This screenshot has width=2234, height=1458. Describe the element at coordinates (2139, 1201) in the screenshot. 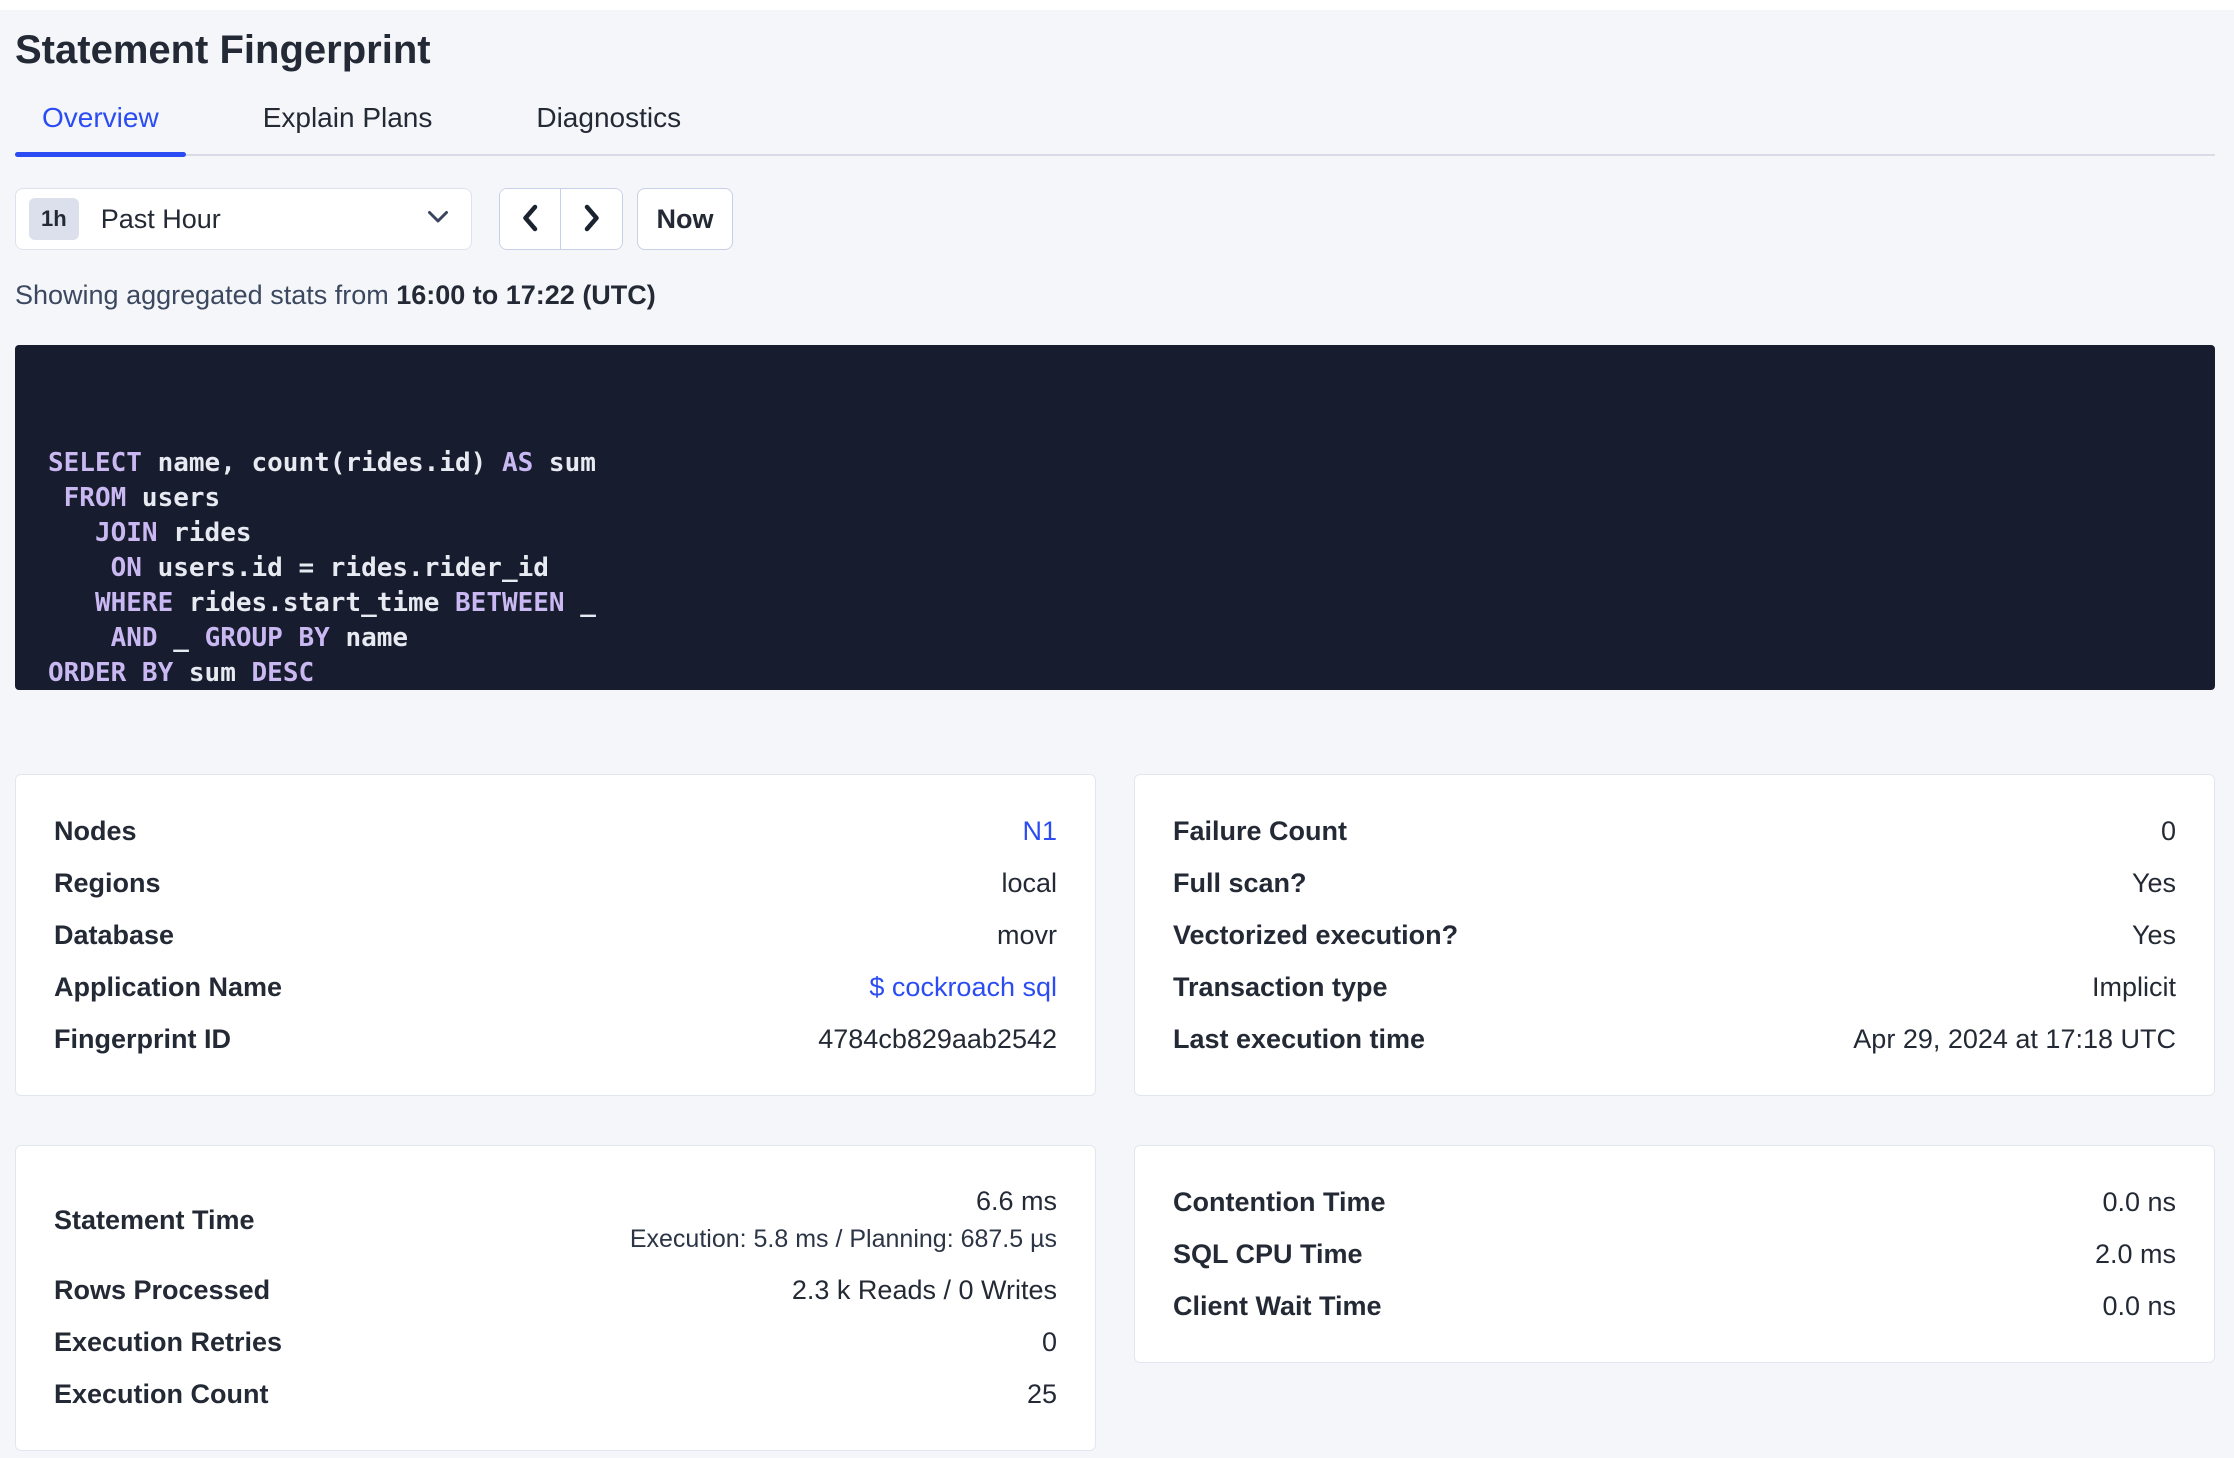

I see `contention-time-value: 0.0 ns` at that location.